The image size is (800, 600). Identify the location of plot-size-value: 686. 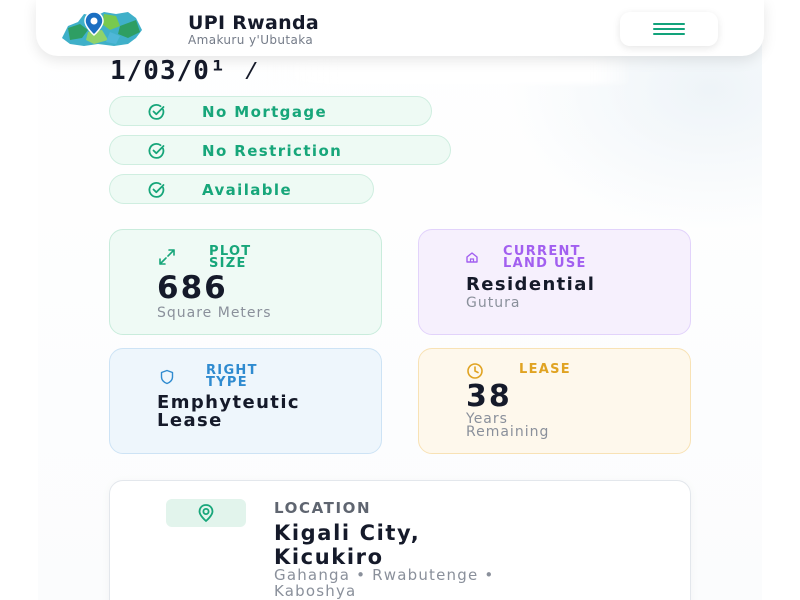
(192, 288).